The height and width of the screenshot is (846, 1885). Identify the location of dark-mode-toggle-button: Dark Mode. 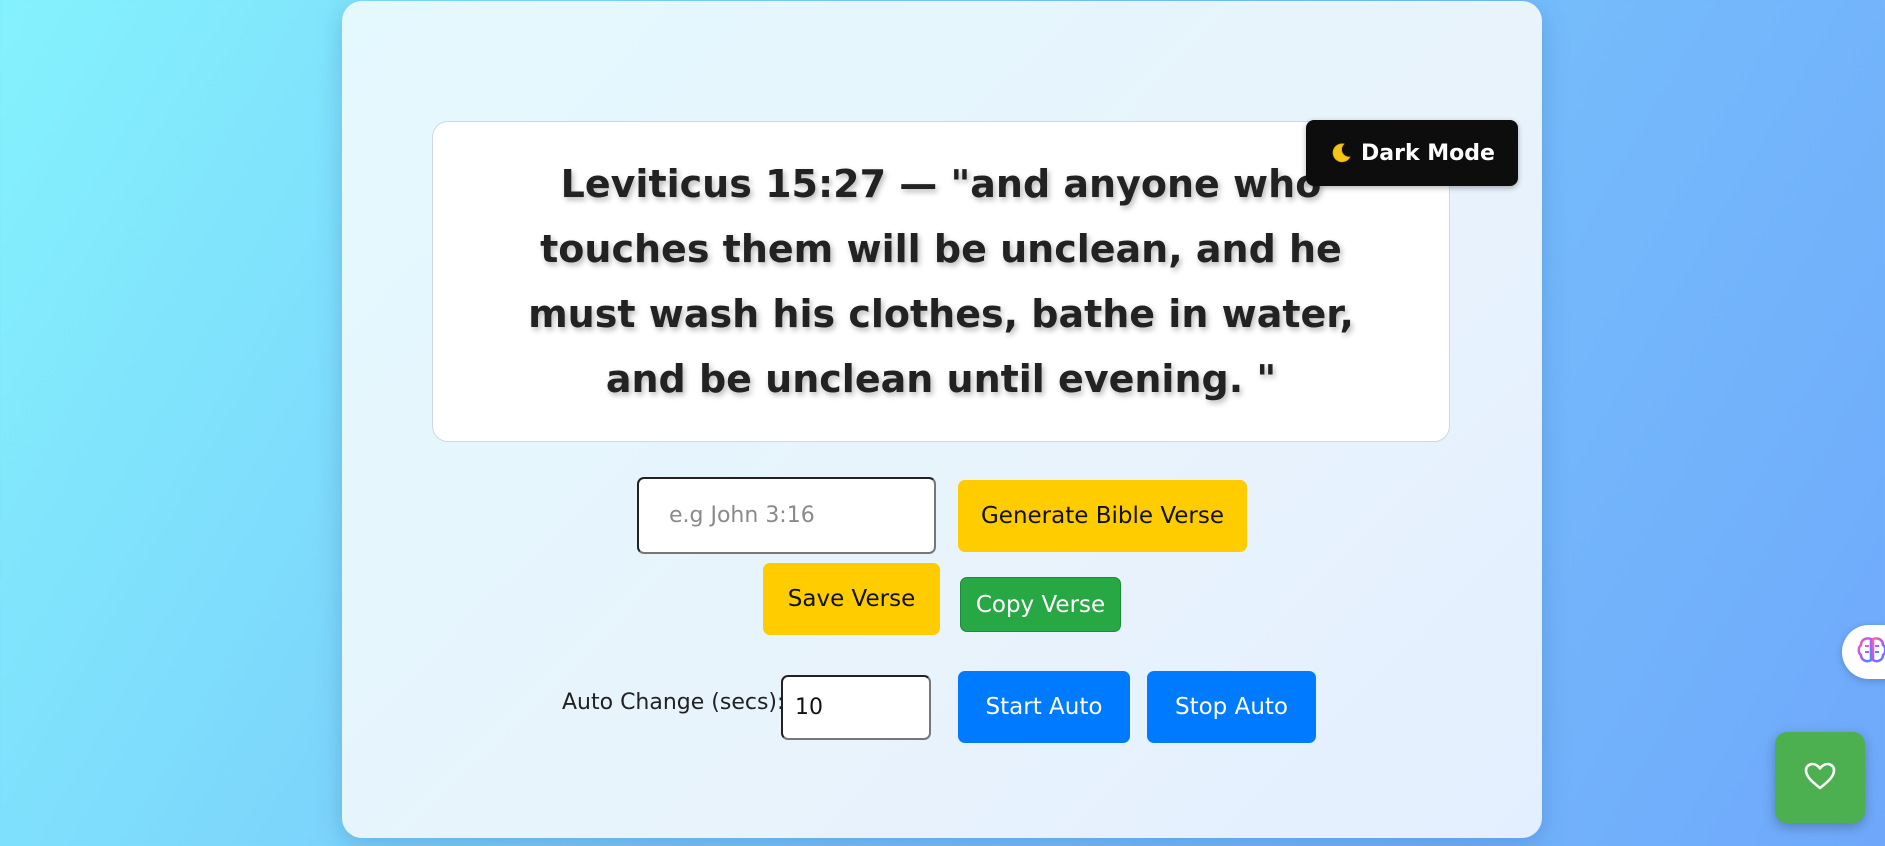
(1412, 153).